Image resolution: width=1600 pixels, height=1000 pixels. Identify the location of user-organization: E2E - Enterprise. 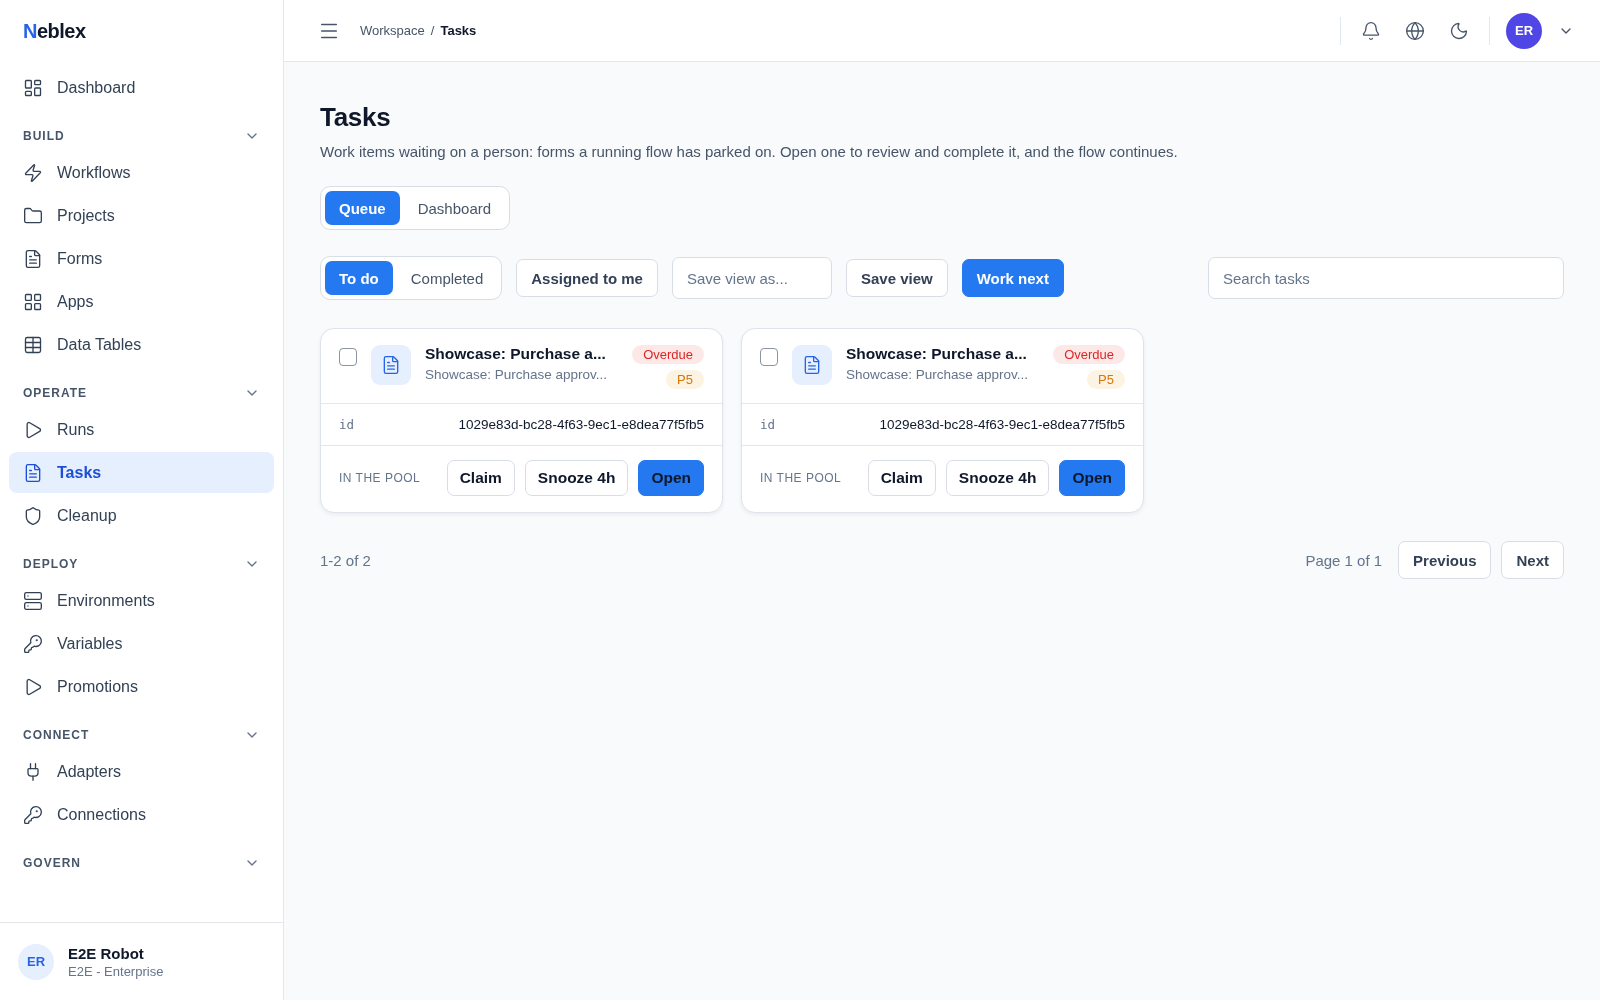
(116, 971).